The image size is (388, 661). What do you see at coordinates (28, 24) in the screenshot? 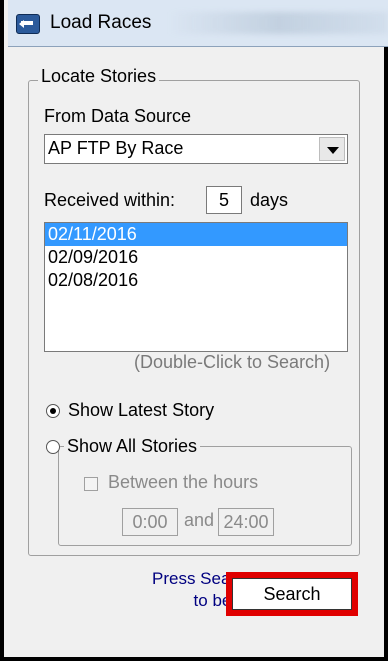
I see `app-icon` at bounding box center [28, 24].